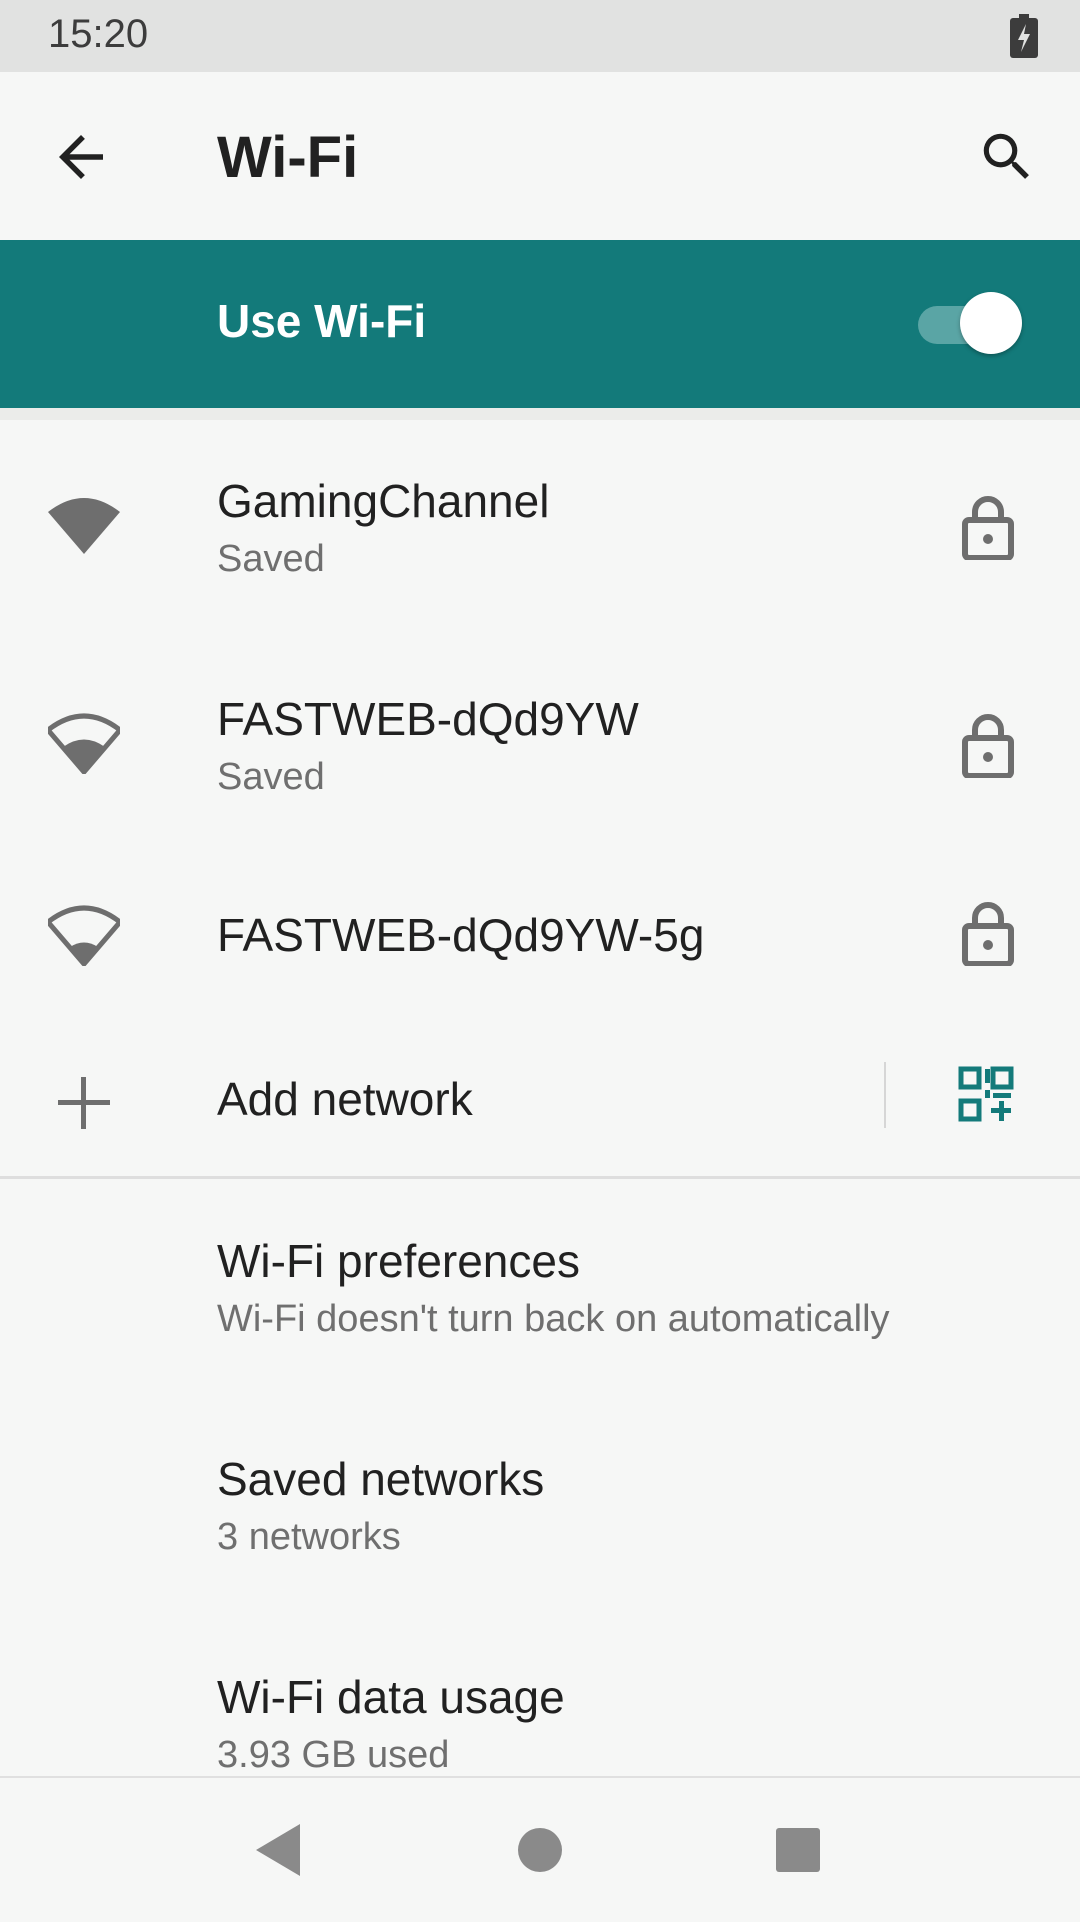 This screenshot has height=1922, width=1080. I want to click on arrow-back-icon, so click(81, 157).